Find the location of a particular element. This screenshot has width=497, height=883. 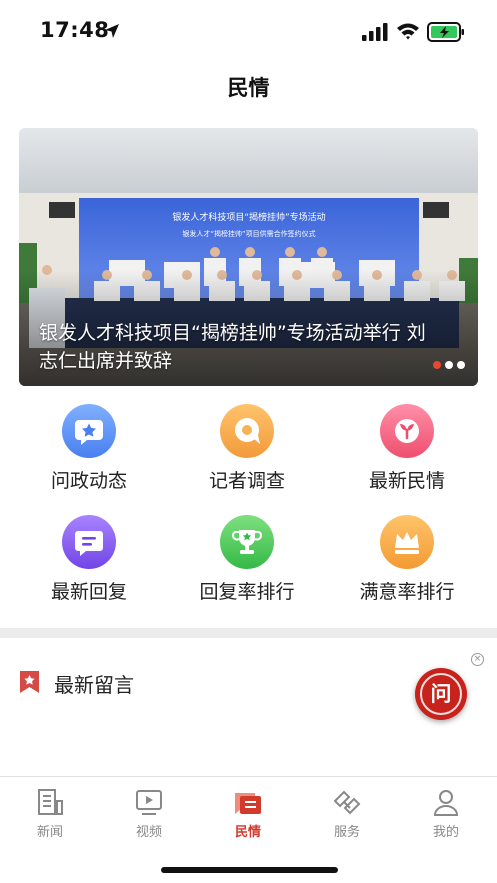

grid-item-manyilv-paihang: 满意率排行 is located at coordinates (407, 565).